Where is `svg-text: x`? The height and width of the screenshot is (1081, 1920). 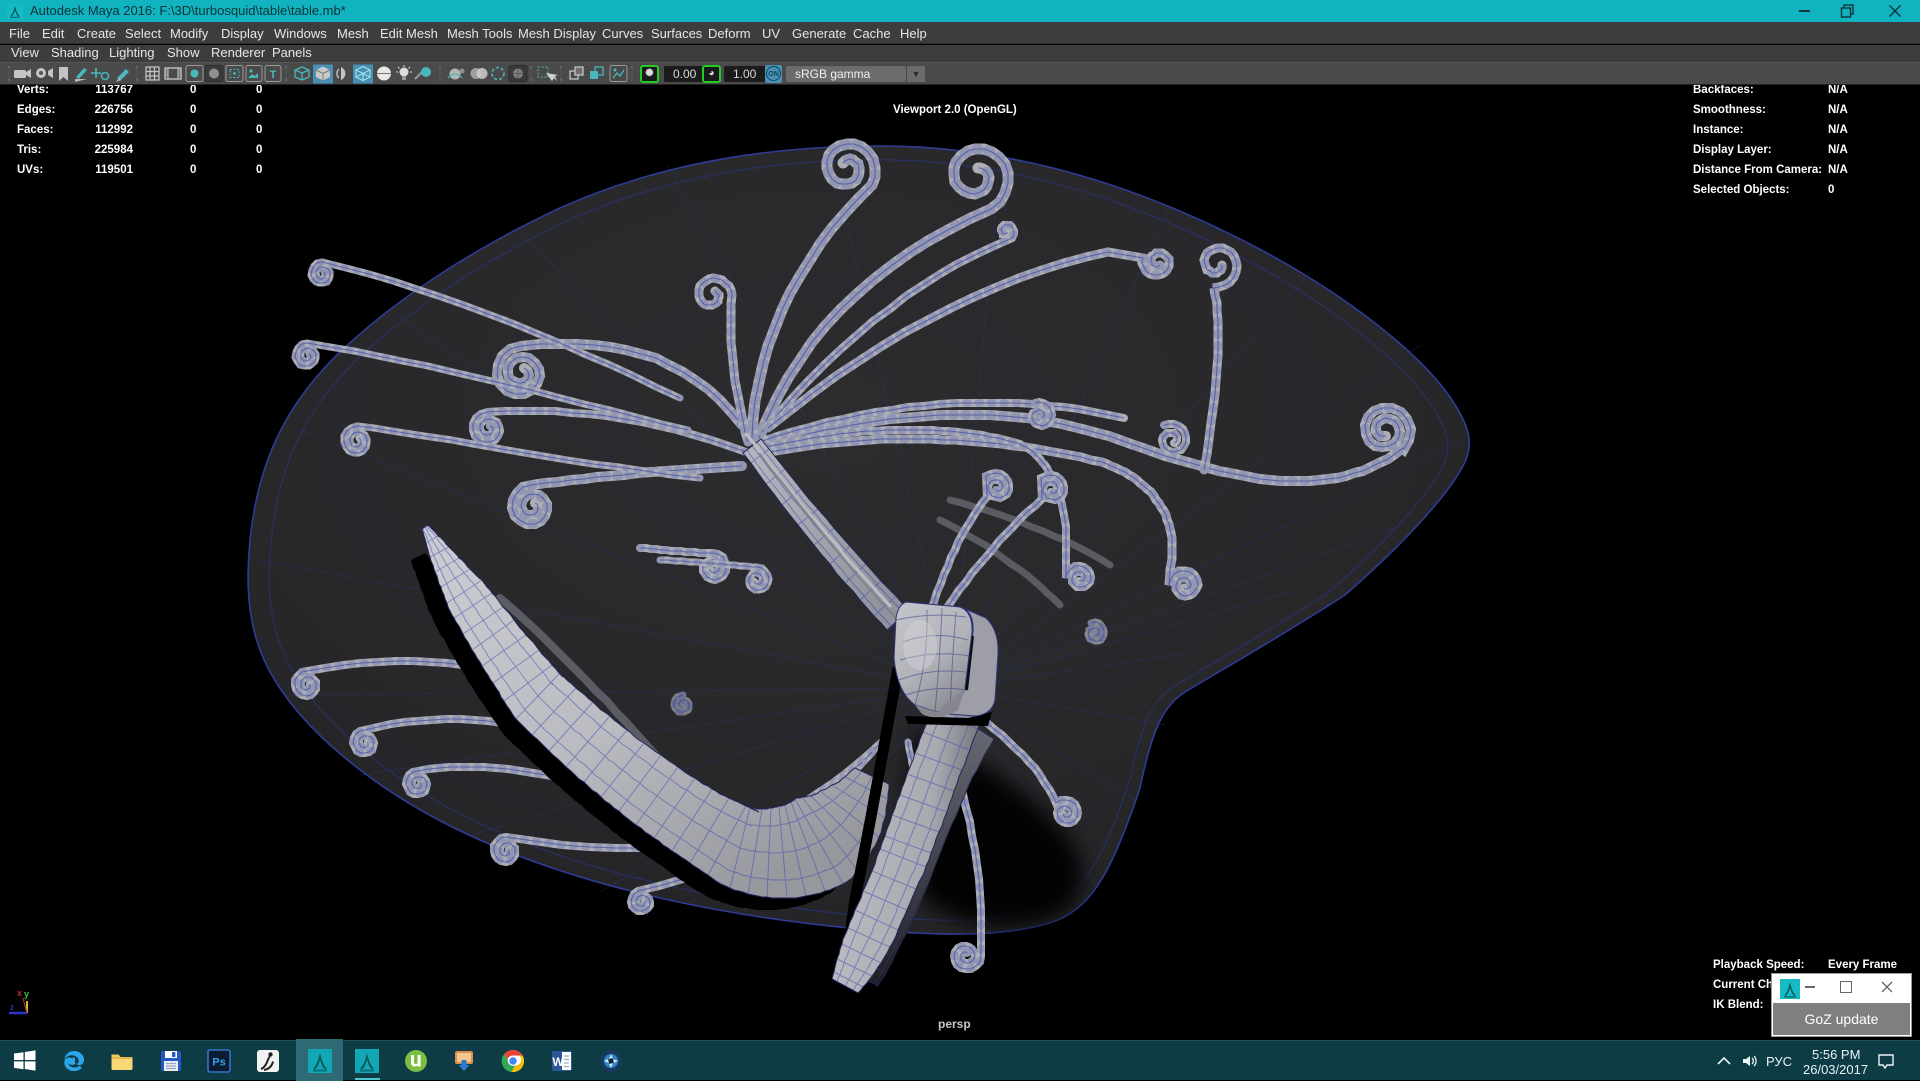 svg-text: x is located at coordinates (19, 993).